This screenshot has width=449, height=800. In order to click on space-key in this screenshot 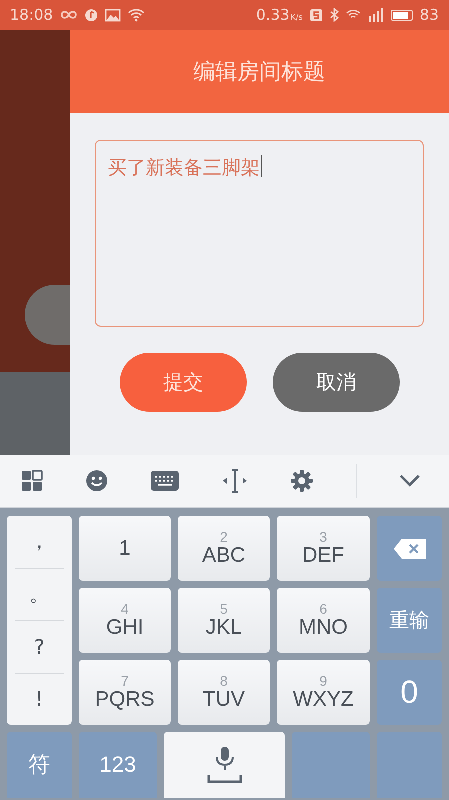, I will do `click(224, 765)`.